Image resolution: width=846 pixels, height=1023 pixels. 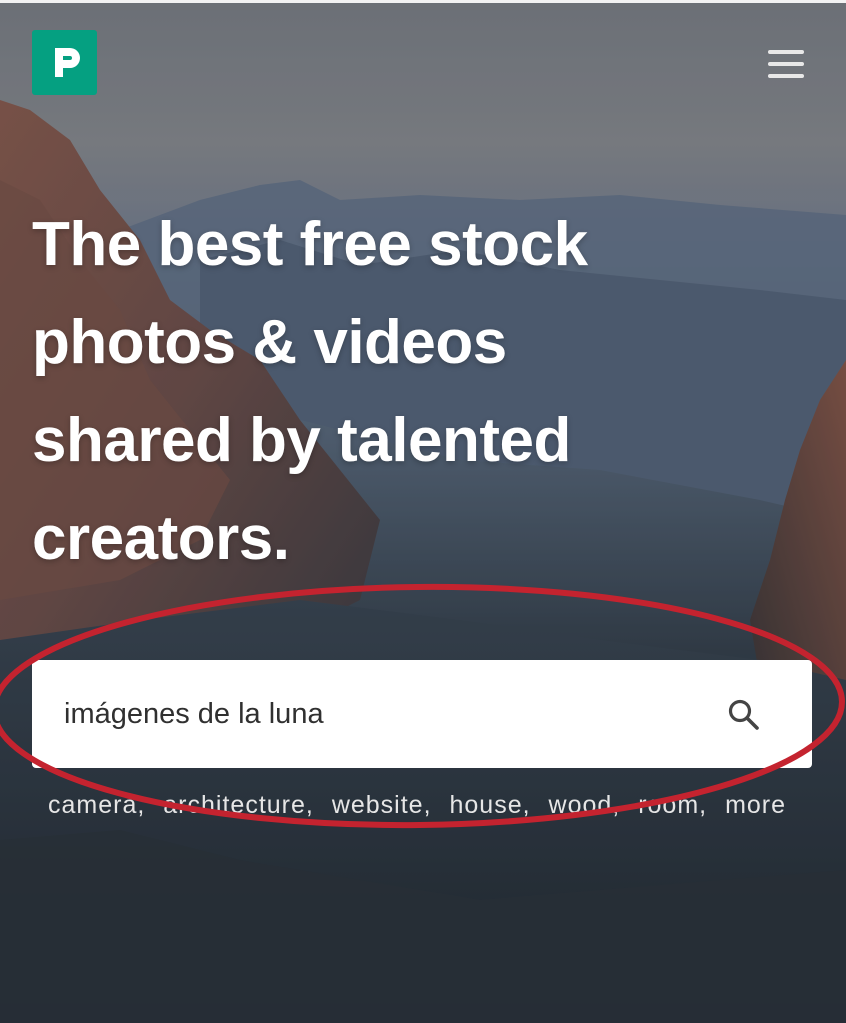 I want to click on pexels-logo-icon, so click(x=67, y=62).